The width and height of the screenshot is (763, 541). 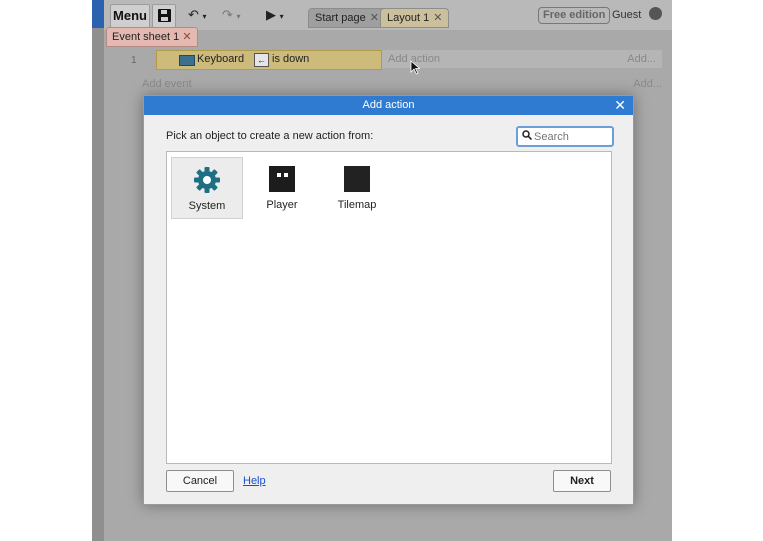 What do you see at coordinates (357, 205) in the screenshot?
I see `object-label: Tilemap` at bounding box center [357, 205].